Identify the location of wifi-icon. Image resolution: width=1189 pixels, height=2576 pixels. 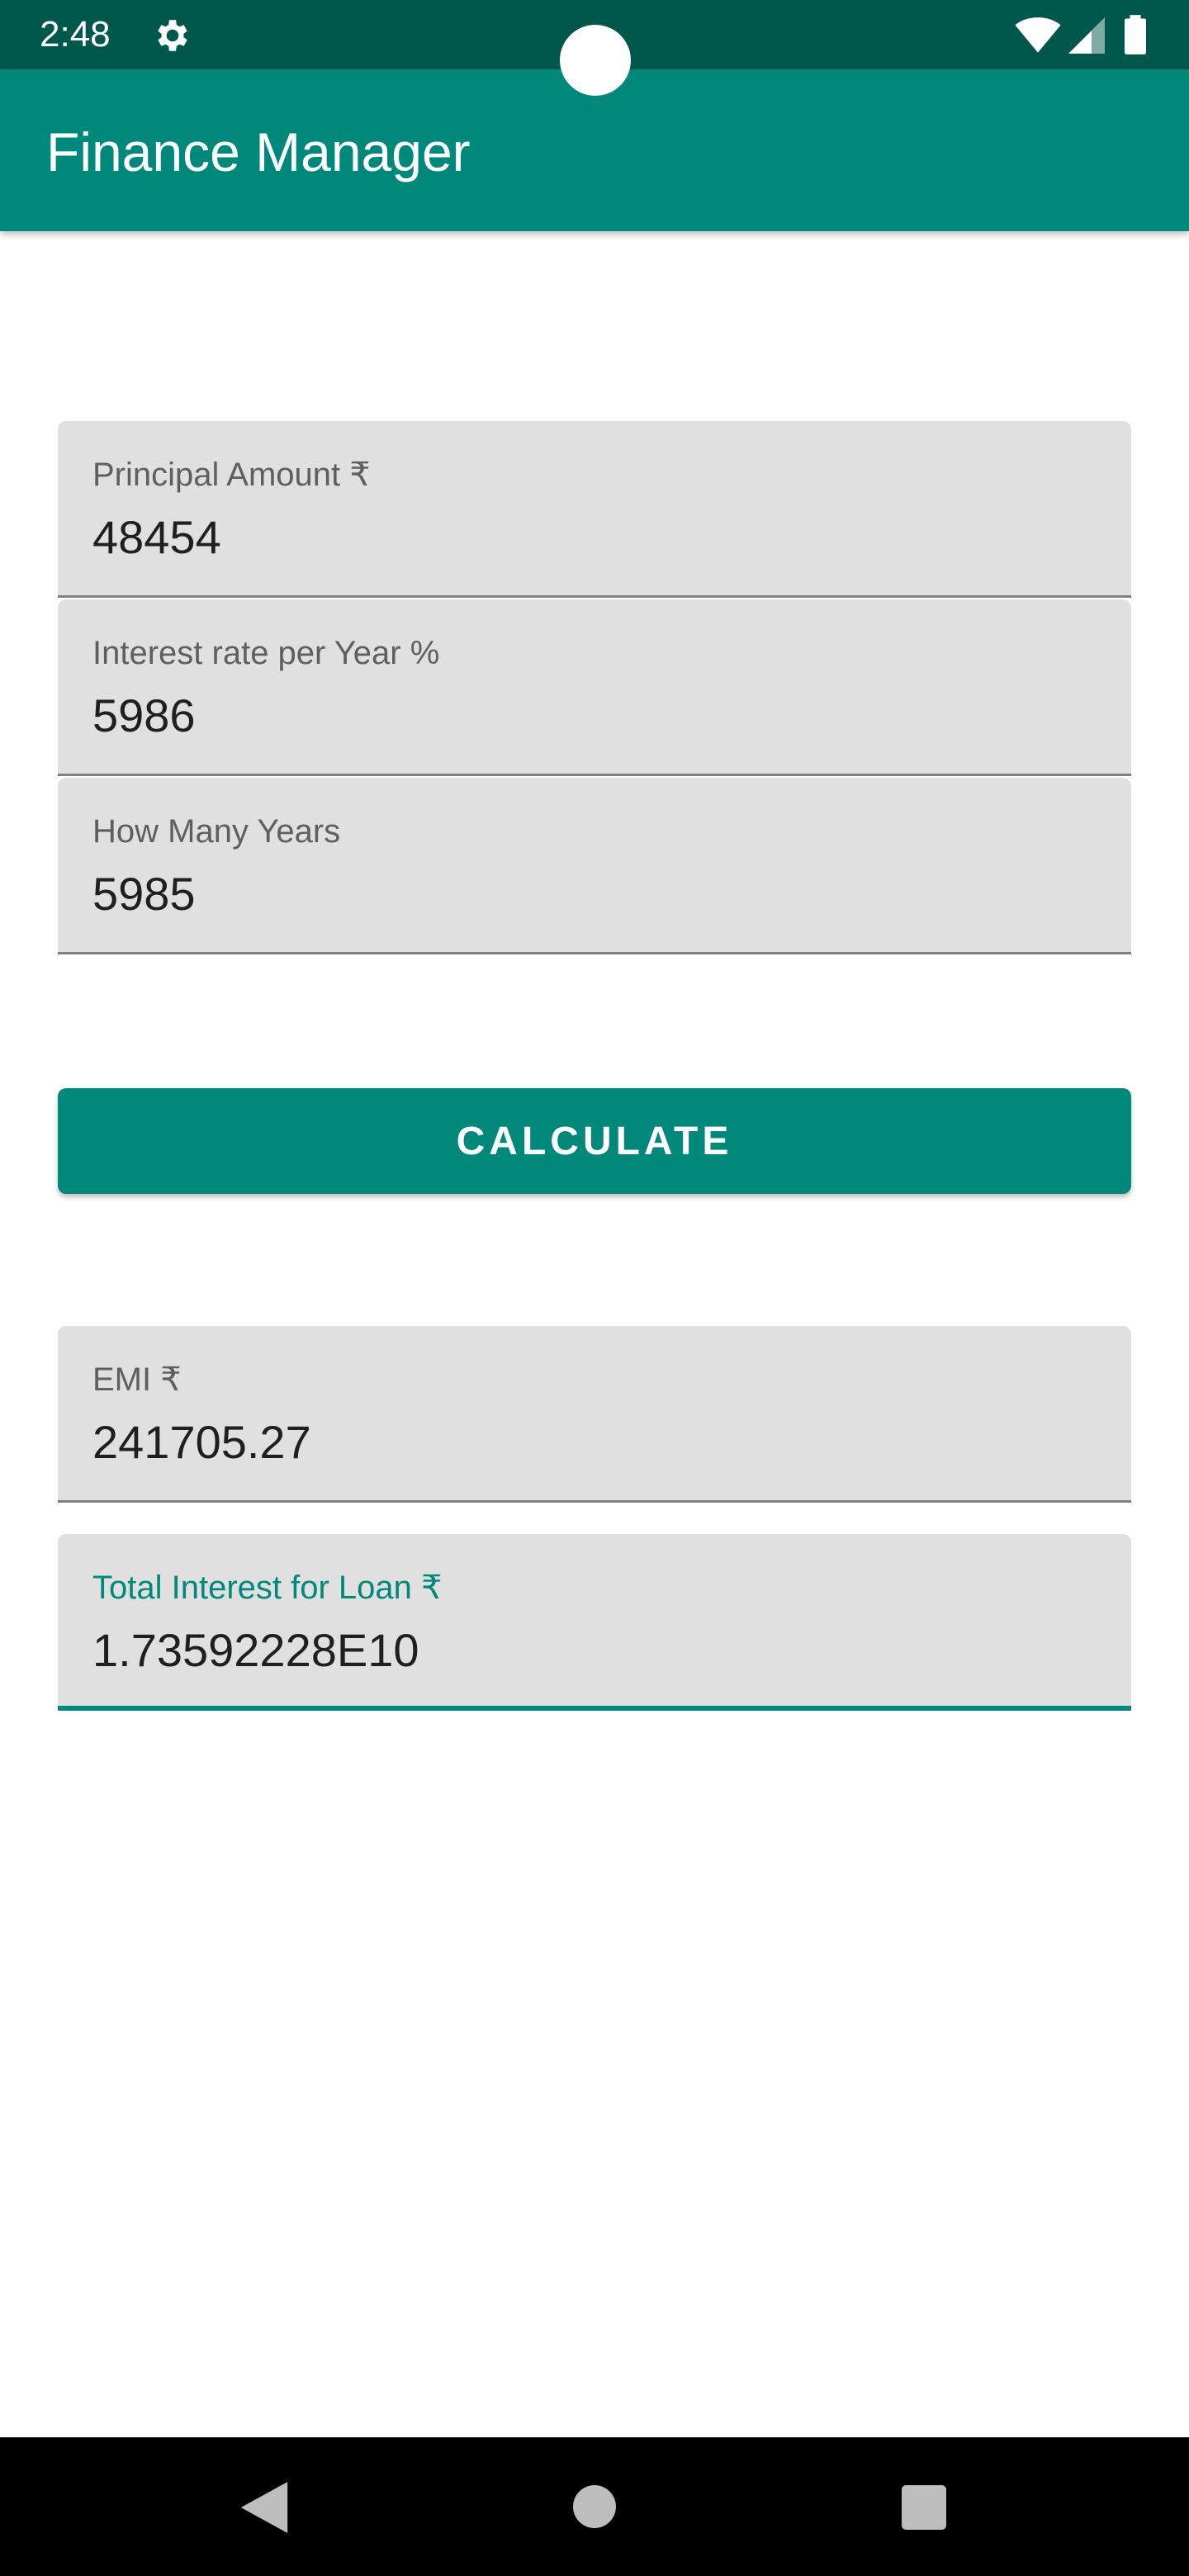
(1038, 35).